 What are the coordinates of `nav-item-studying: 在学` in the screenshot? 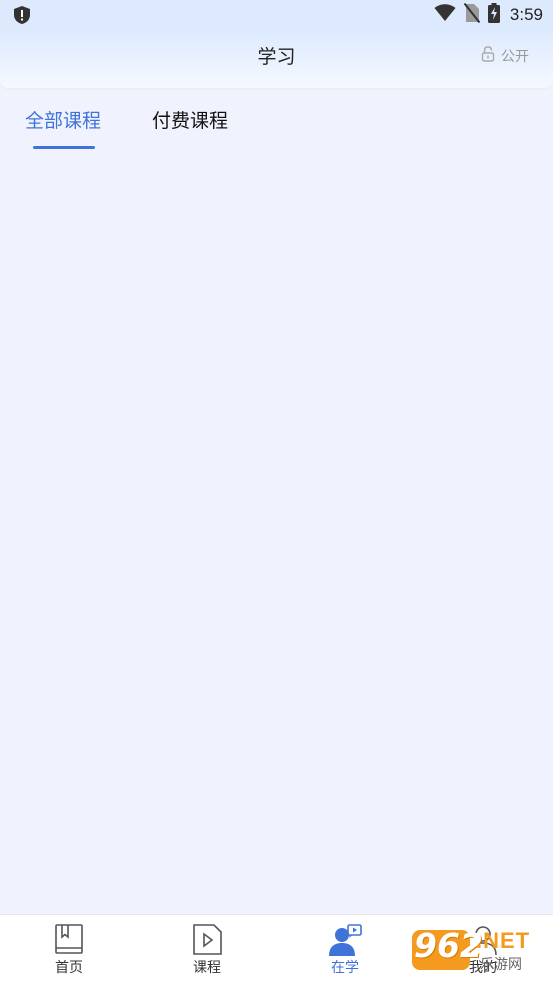 It's located at (345, 949).